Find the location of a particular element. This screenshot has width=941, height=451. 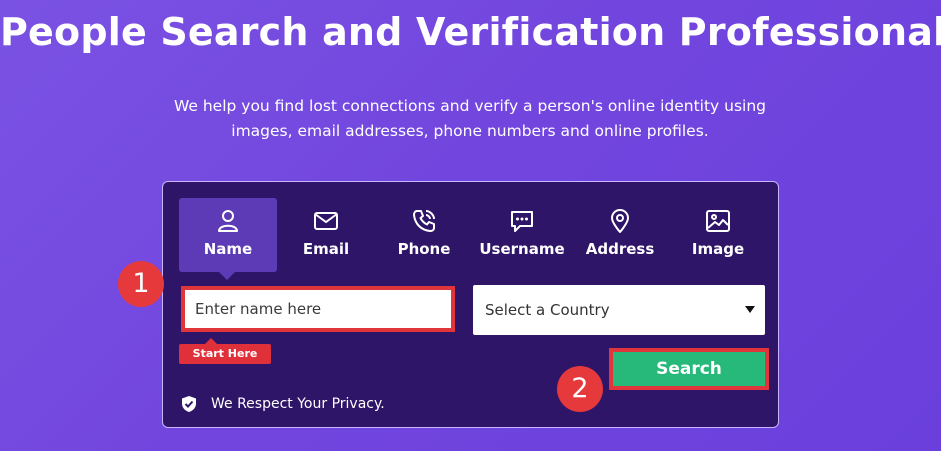

tab-email: Email is located at coordinates (326, 235).